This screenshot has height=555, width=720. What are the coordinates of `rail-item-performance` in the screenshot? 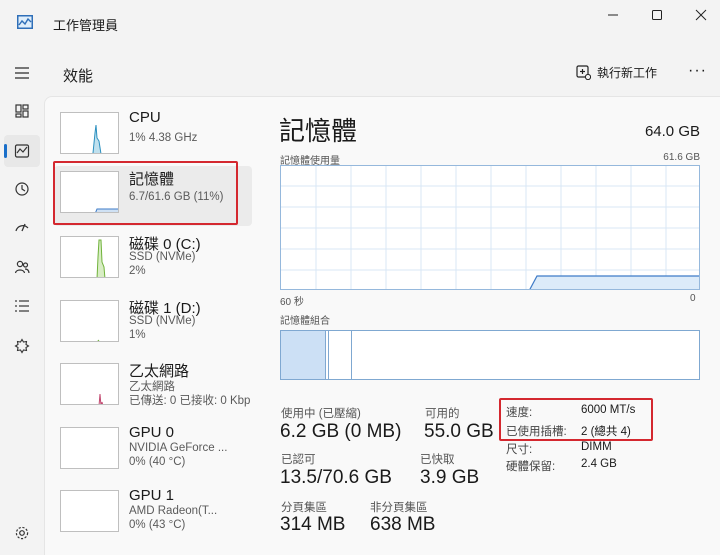 It's located at (22, 151).